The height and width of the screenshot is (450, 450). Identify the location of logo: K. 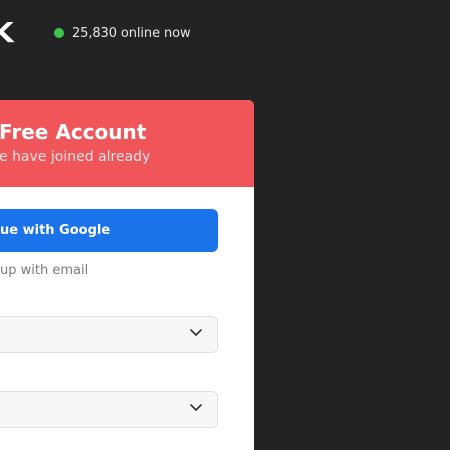
(7, 33).